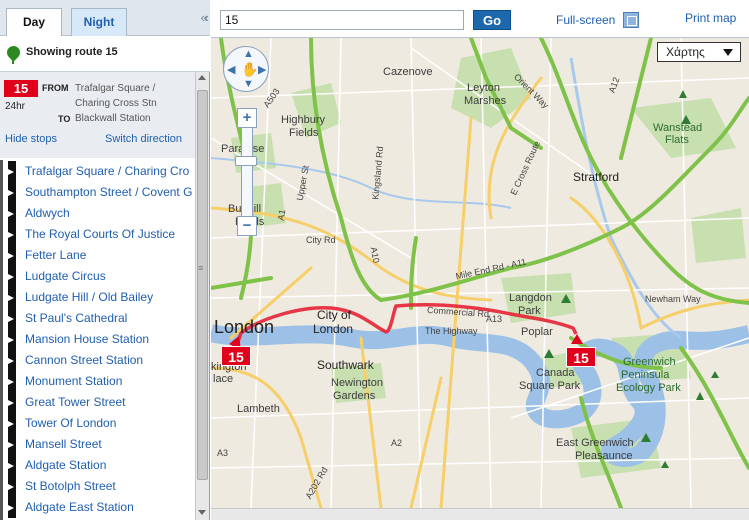 This screenshot has width=749, height=520. Describe the element at coordinates (108, 192) in the screenshot. I see `stop-name: Southampton Street / Covent G` at that location.